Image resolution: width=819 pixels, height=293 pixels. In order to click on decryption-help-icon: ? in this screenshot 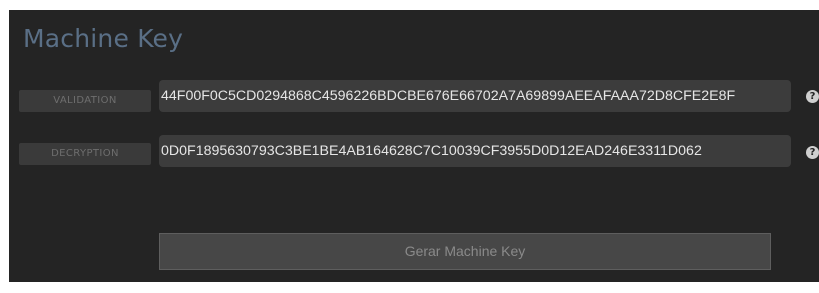, I will do `click(812, 152)`.